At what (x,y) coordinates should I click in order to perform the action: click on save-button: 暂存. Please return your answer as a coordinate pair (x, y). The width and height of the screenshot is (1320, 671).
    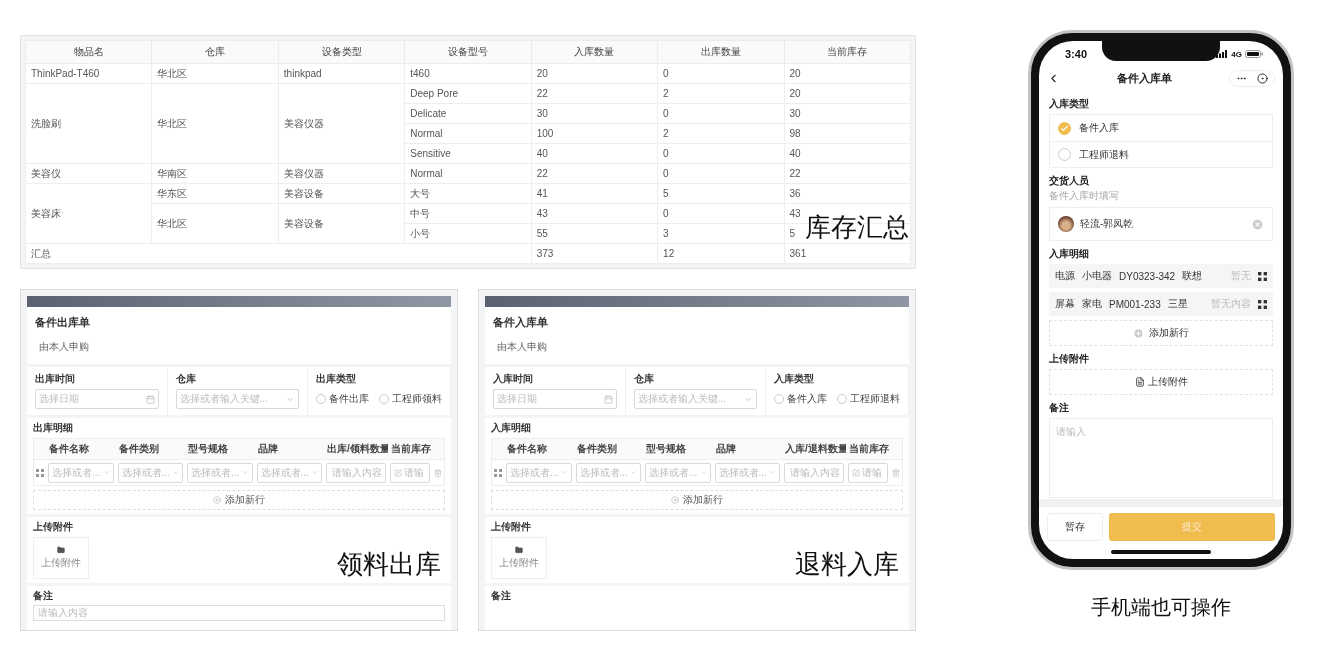
    Looking at the image, I should click on (1075, 527).